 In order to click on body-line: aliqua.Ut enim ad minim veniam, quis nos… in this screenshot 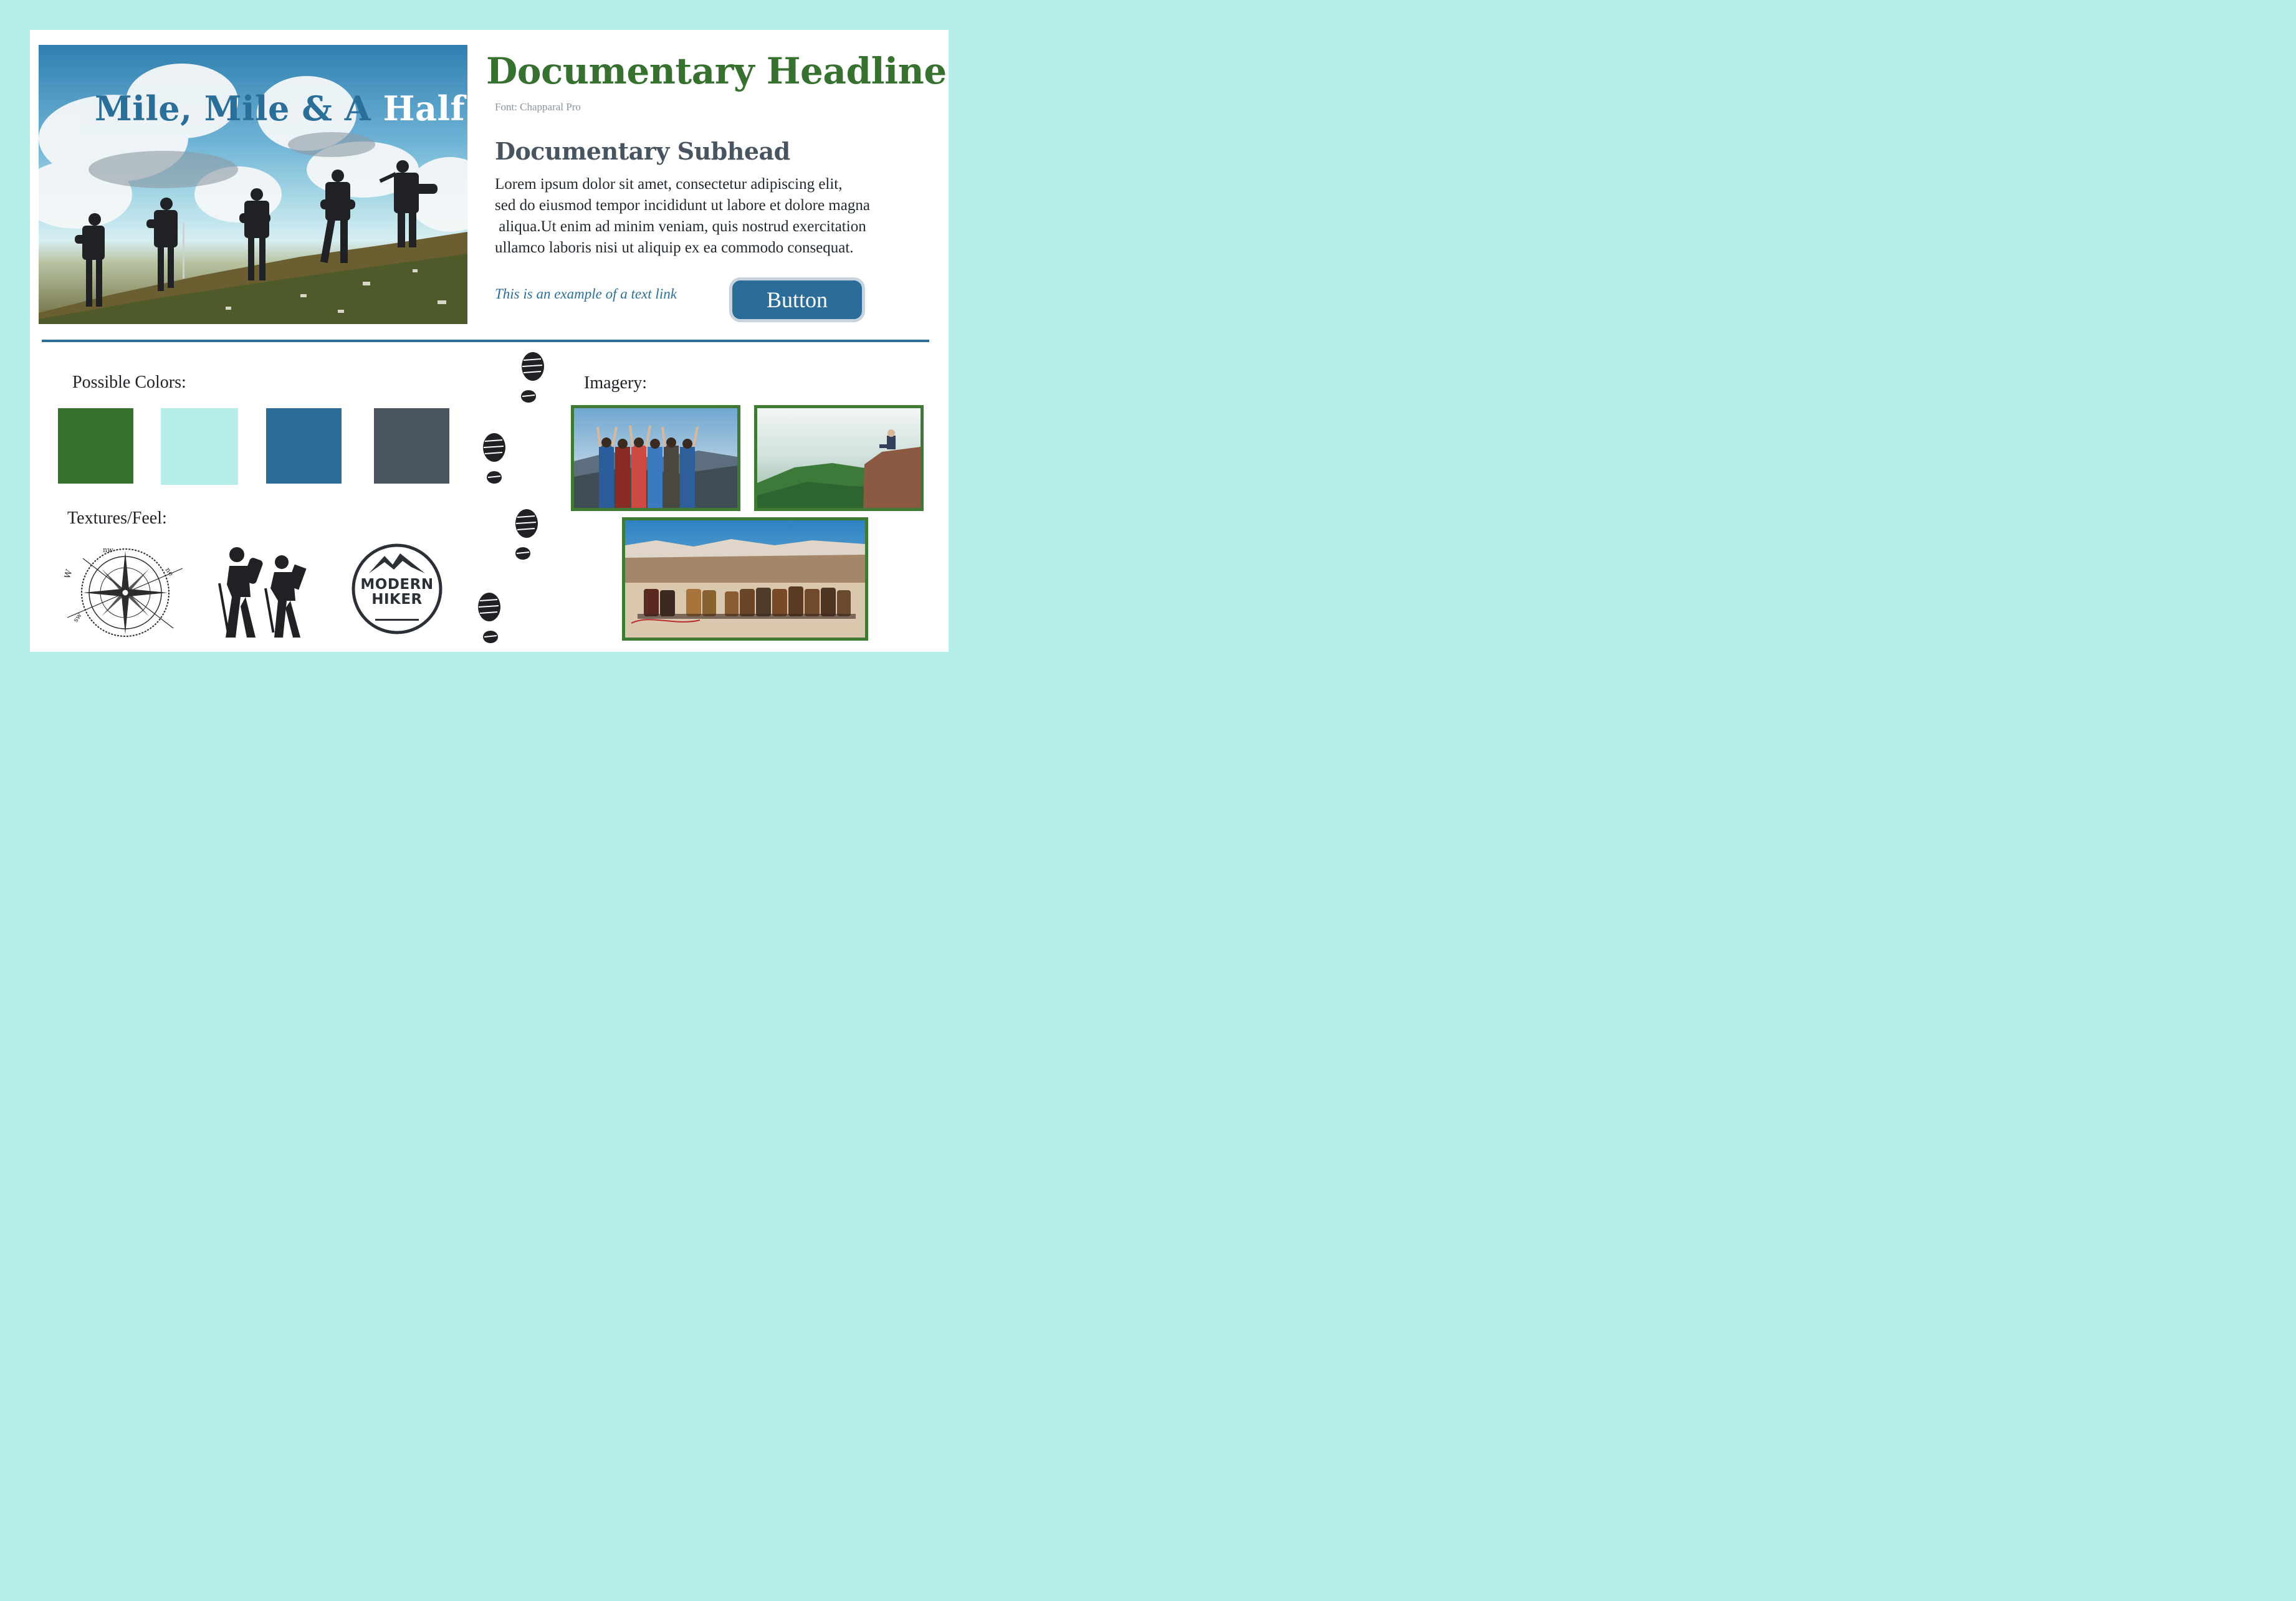, I will do `click(681, 226)`.